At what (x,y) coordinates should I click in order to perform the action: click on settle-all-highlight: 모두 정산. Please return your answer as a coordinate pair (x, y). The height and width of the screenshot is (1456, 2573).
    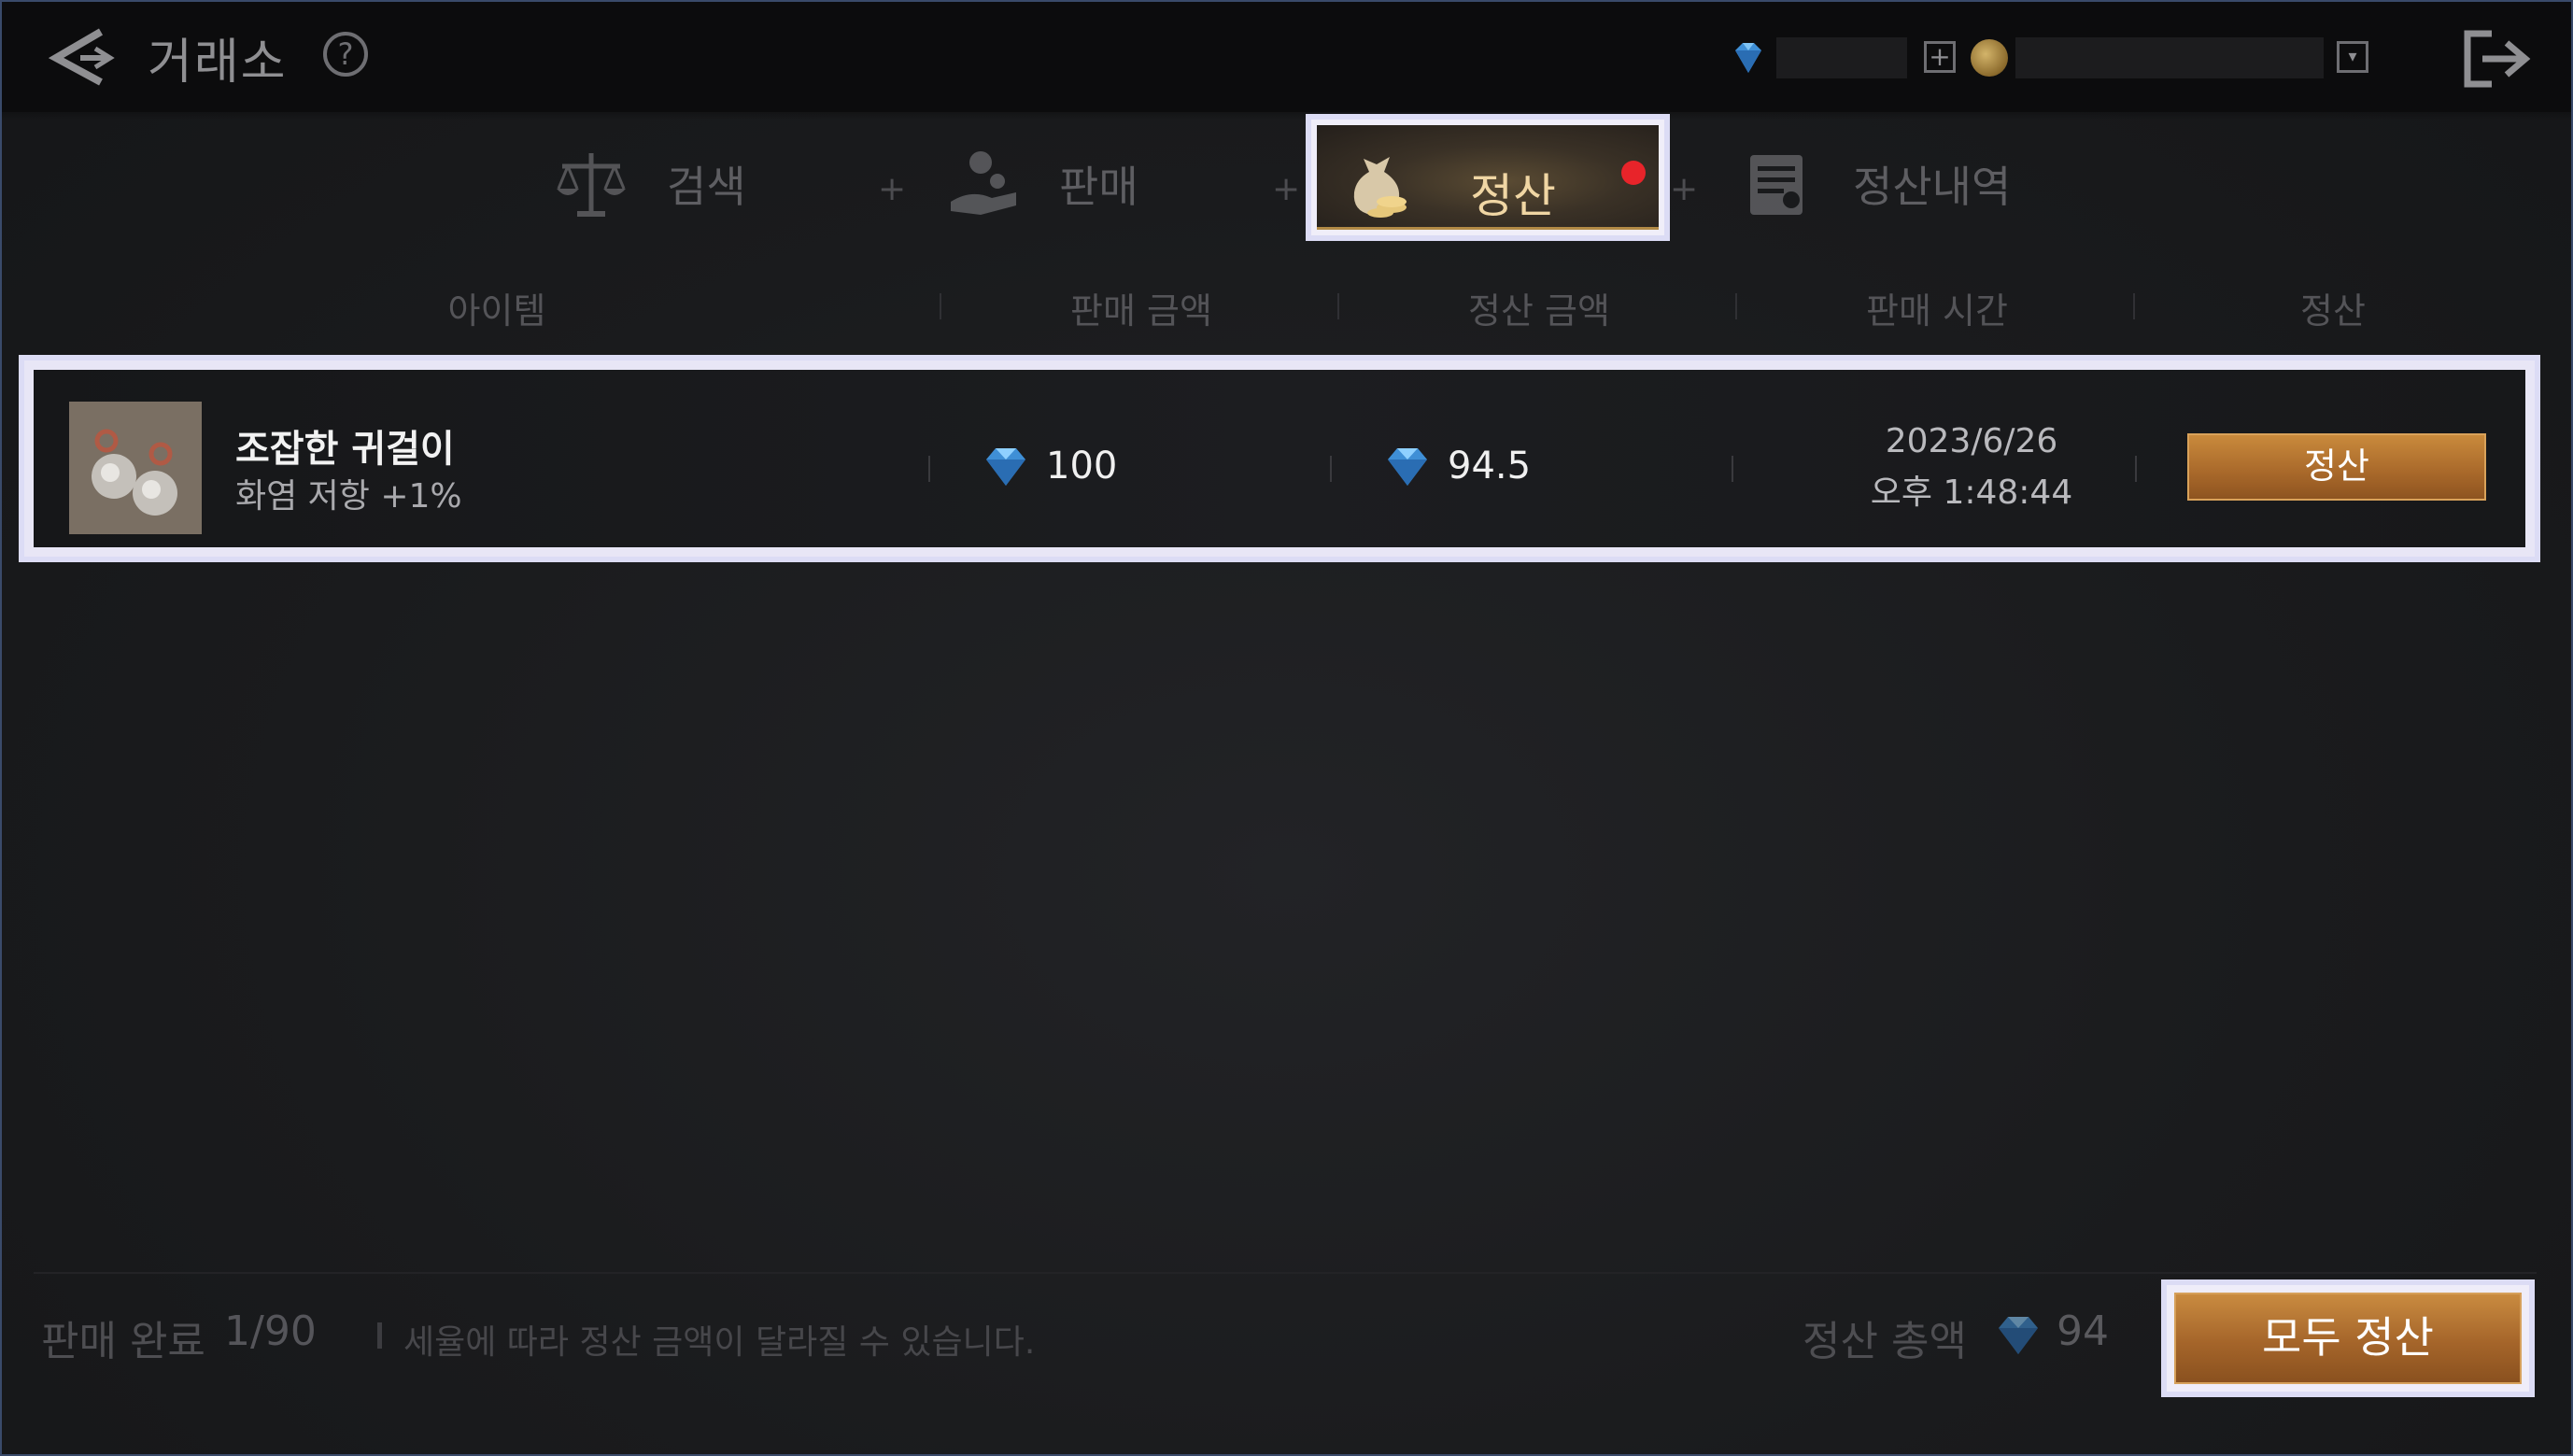
    Looking at the image, I should click on (2348, 1338).